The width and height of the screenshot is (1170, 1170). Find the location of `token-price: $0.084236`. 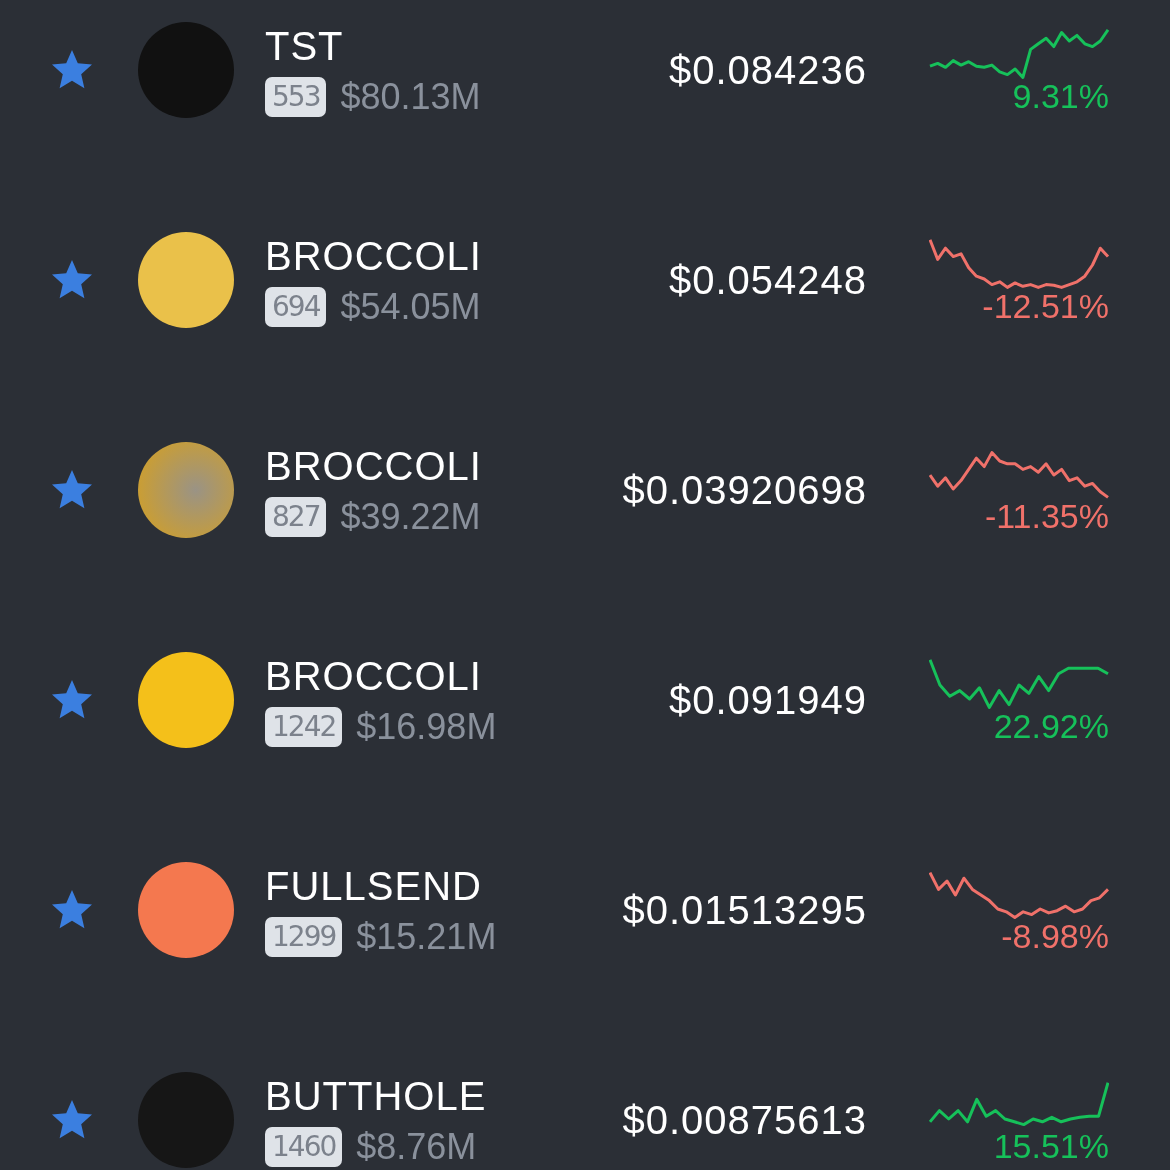

token-price: $0.084236 is located at coordinates (767, 70).